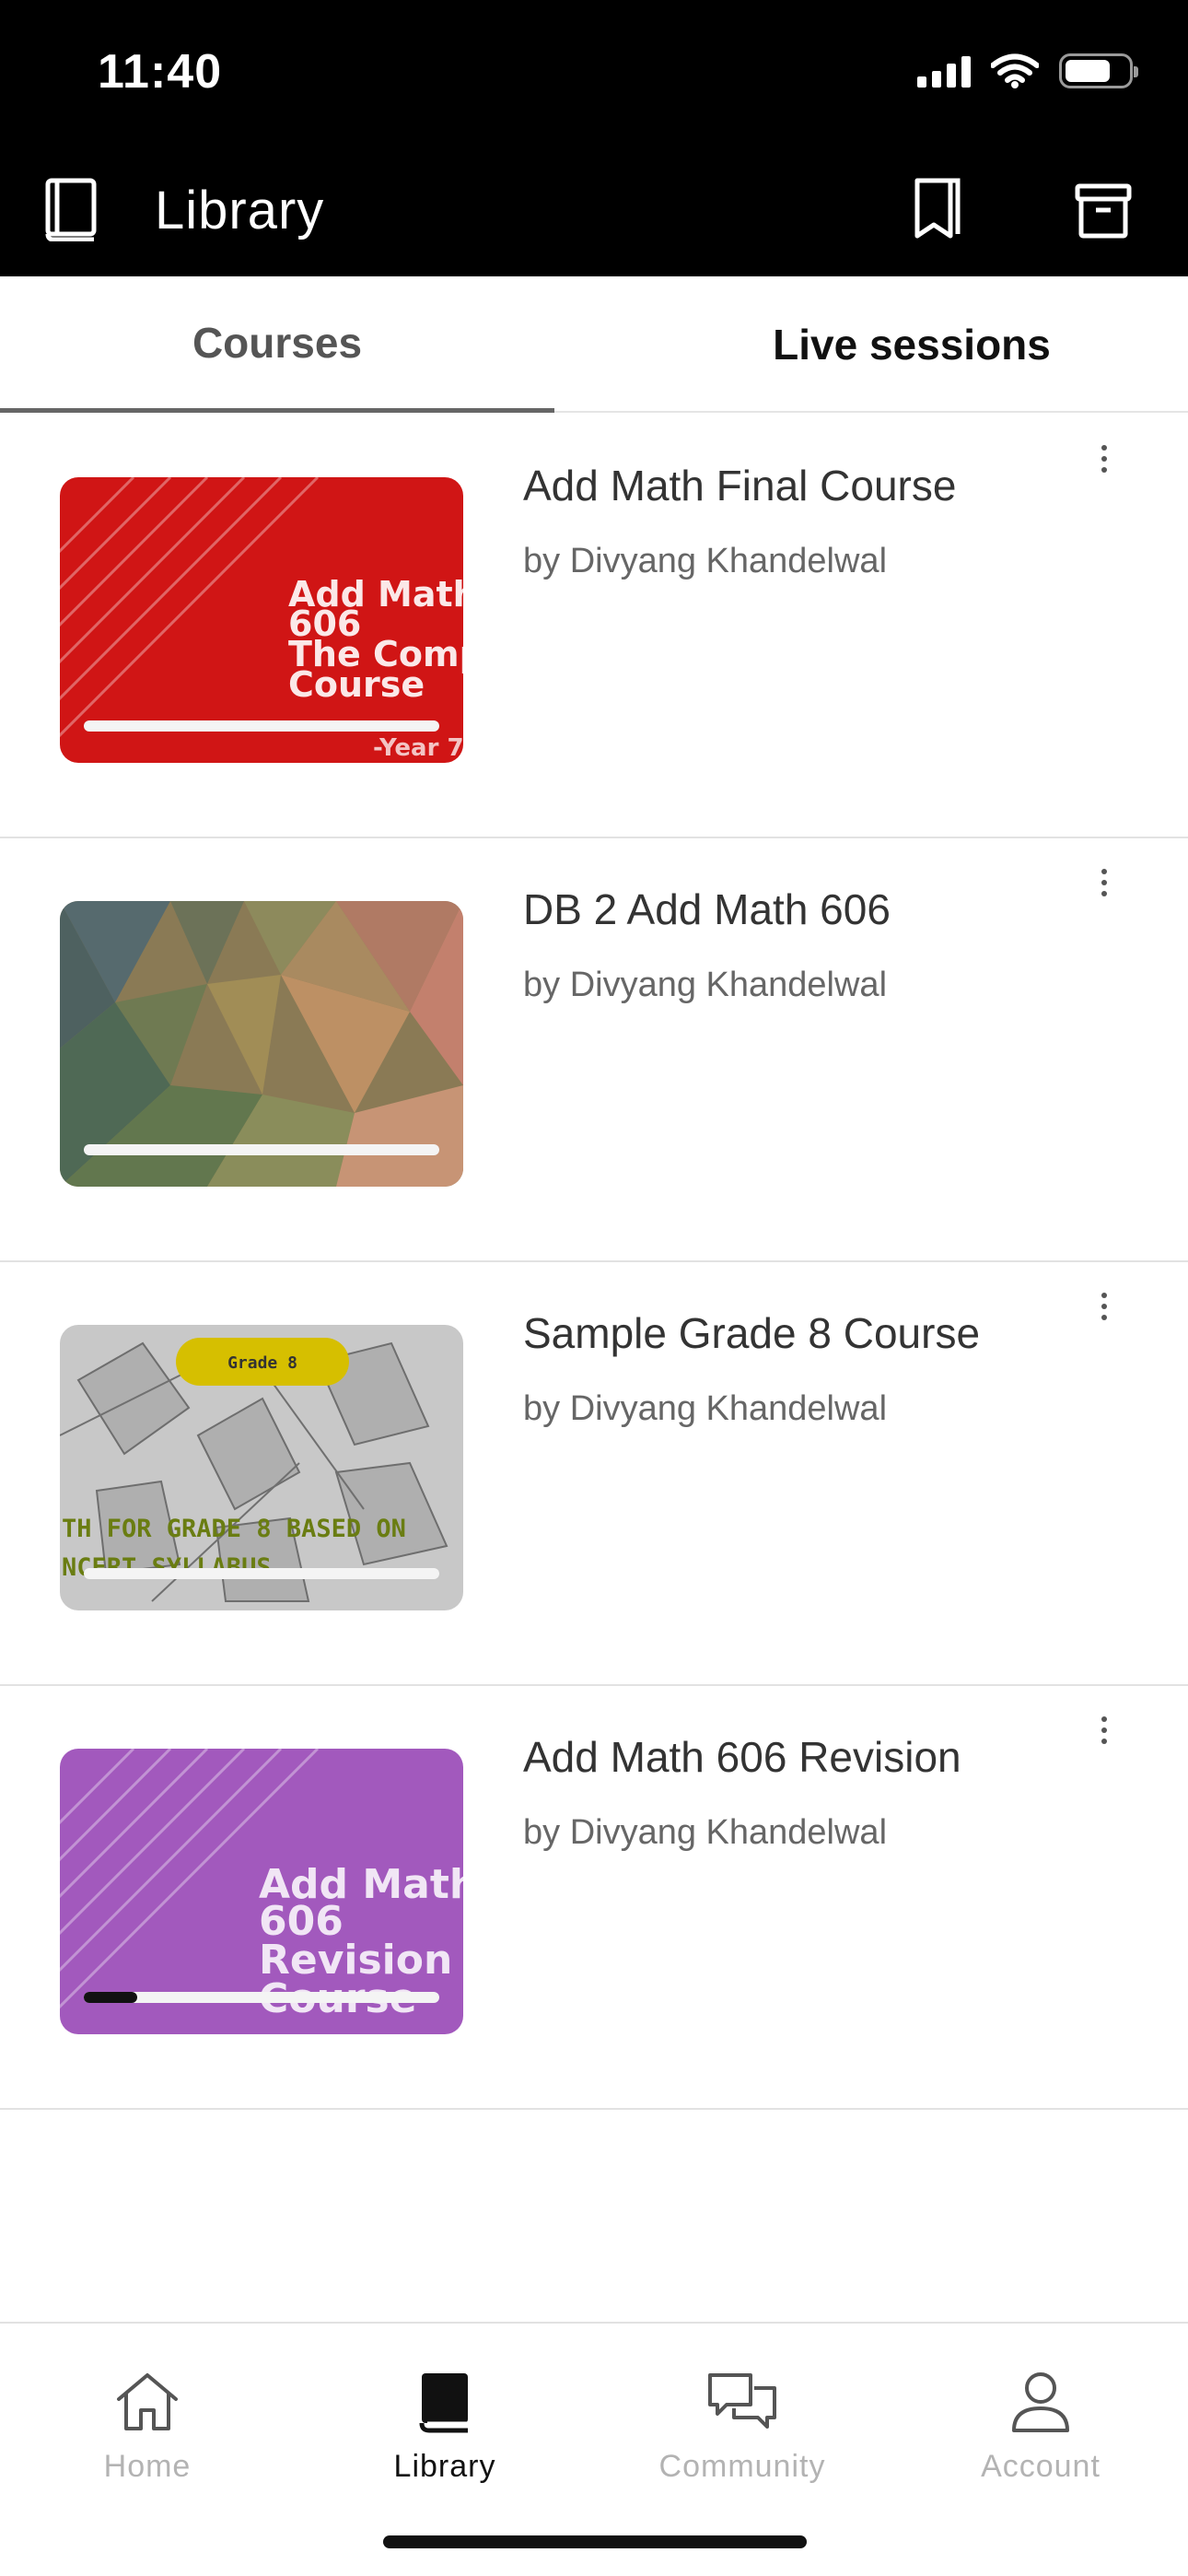 This screenshot has height=2576, width=1188. What do you see at coordinates (147, 2401) in the screenshot?
I see `home-icon` at bounding box center [147, 2401].